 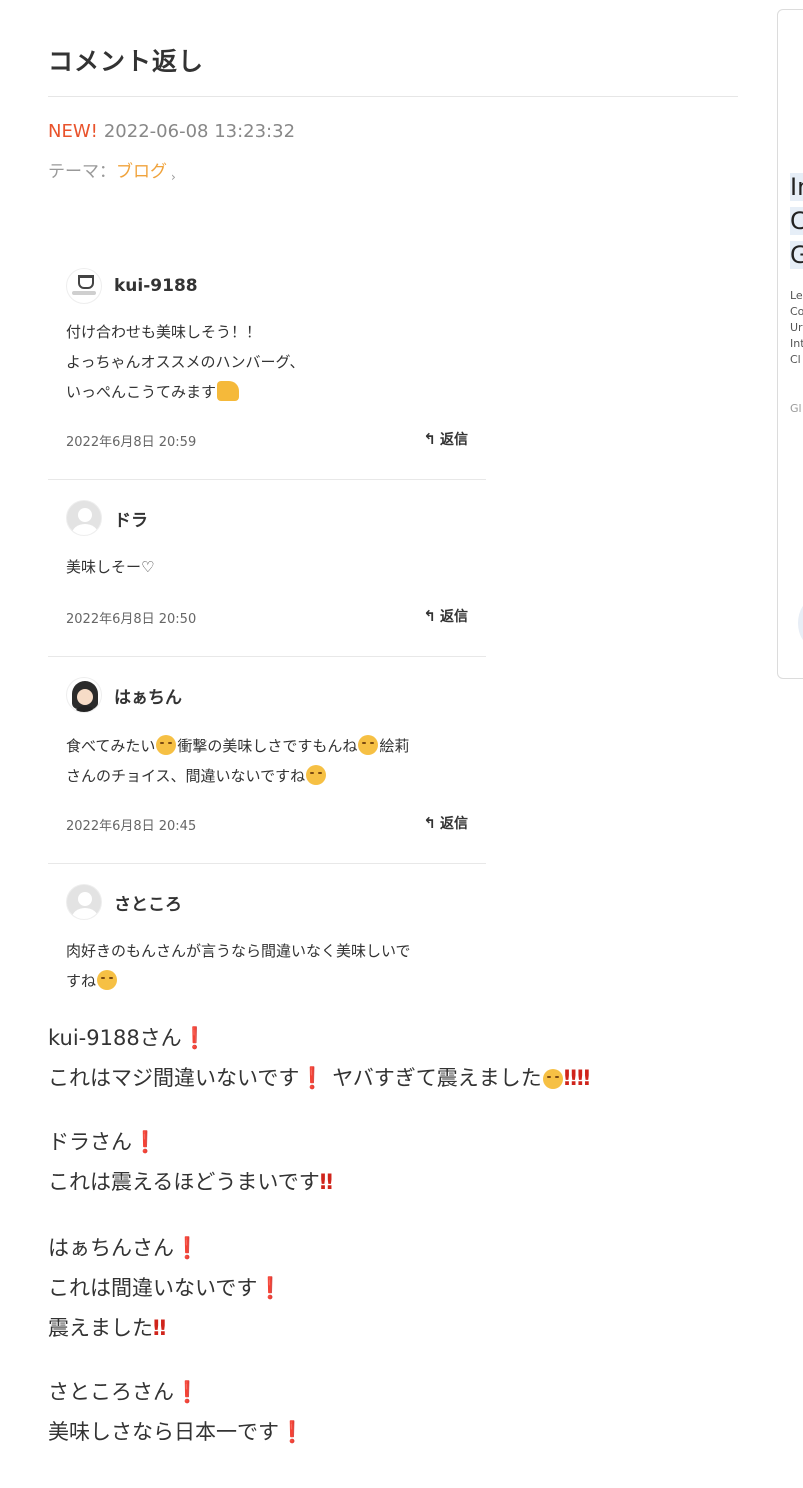 I want to click on sidebar-ad-card: In C G Le Co Ur Int Cl Gl, so click(x=790, y=344).